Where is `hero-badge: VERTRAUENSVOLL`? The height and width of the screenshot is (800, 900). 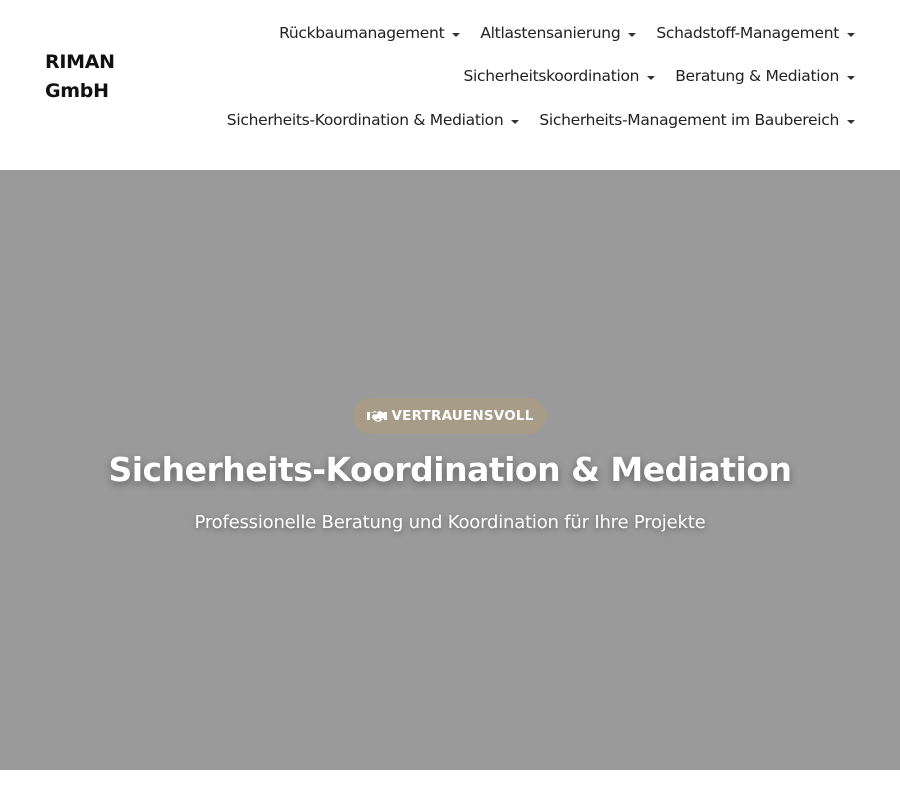 hero-badge: VERTRAUENSVOLL is located at coordinates (450, 416).